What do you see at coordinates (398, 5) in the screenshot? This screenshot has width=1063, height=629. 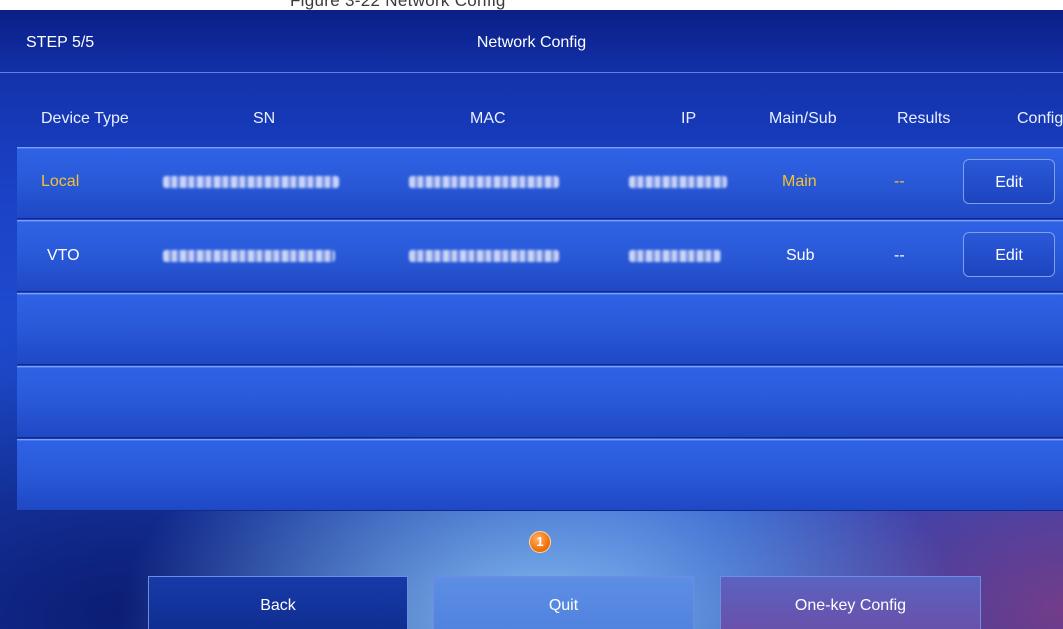 I see `figure-caption-text: Figure 3-22 Network Config` at bounding box center [398, 5].